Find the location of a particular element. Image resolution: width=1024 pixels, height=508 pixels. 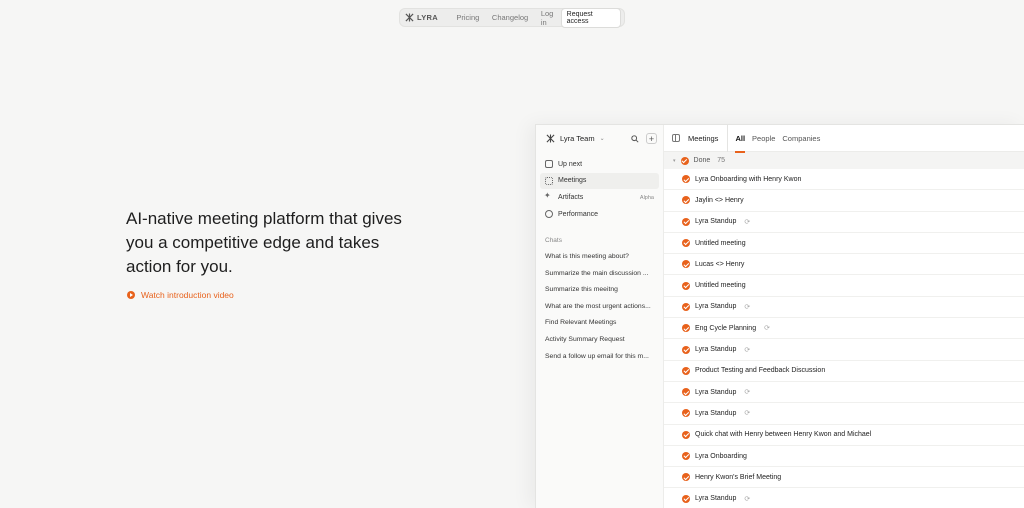

nav-changelog-link: Changelog is located at coordinates (510, 17).